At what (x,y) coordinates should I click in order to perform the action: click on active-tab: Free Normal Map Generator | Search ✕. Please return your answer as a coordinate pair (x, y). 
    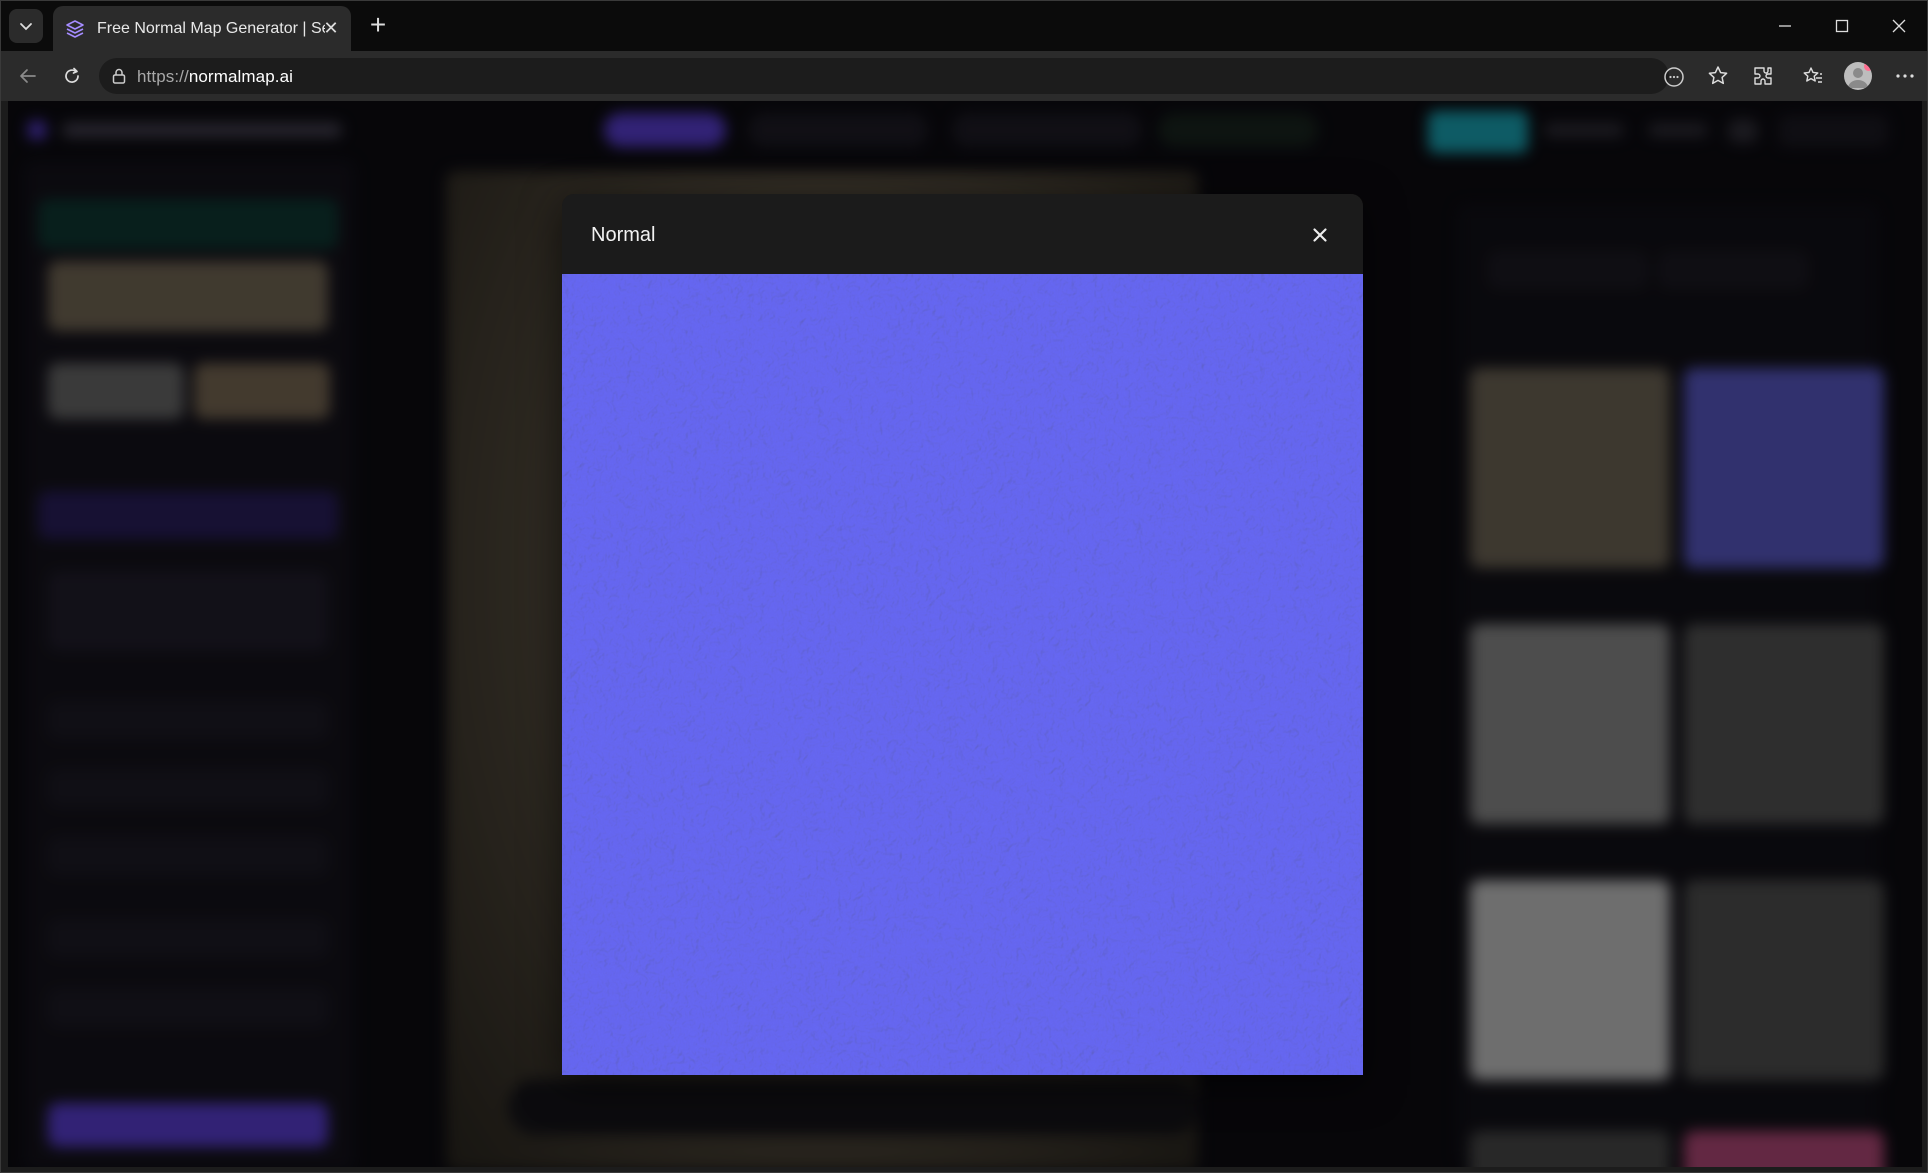
    Looking at the image, I should click on (202, 28).